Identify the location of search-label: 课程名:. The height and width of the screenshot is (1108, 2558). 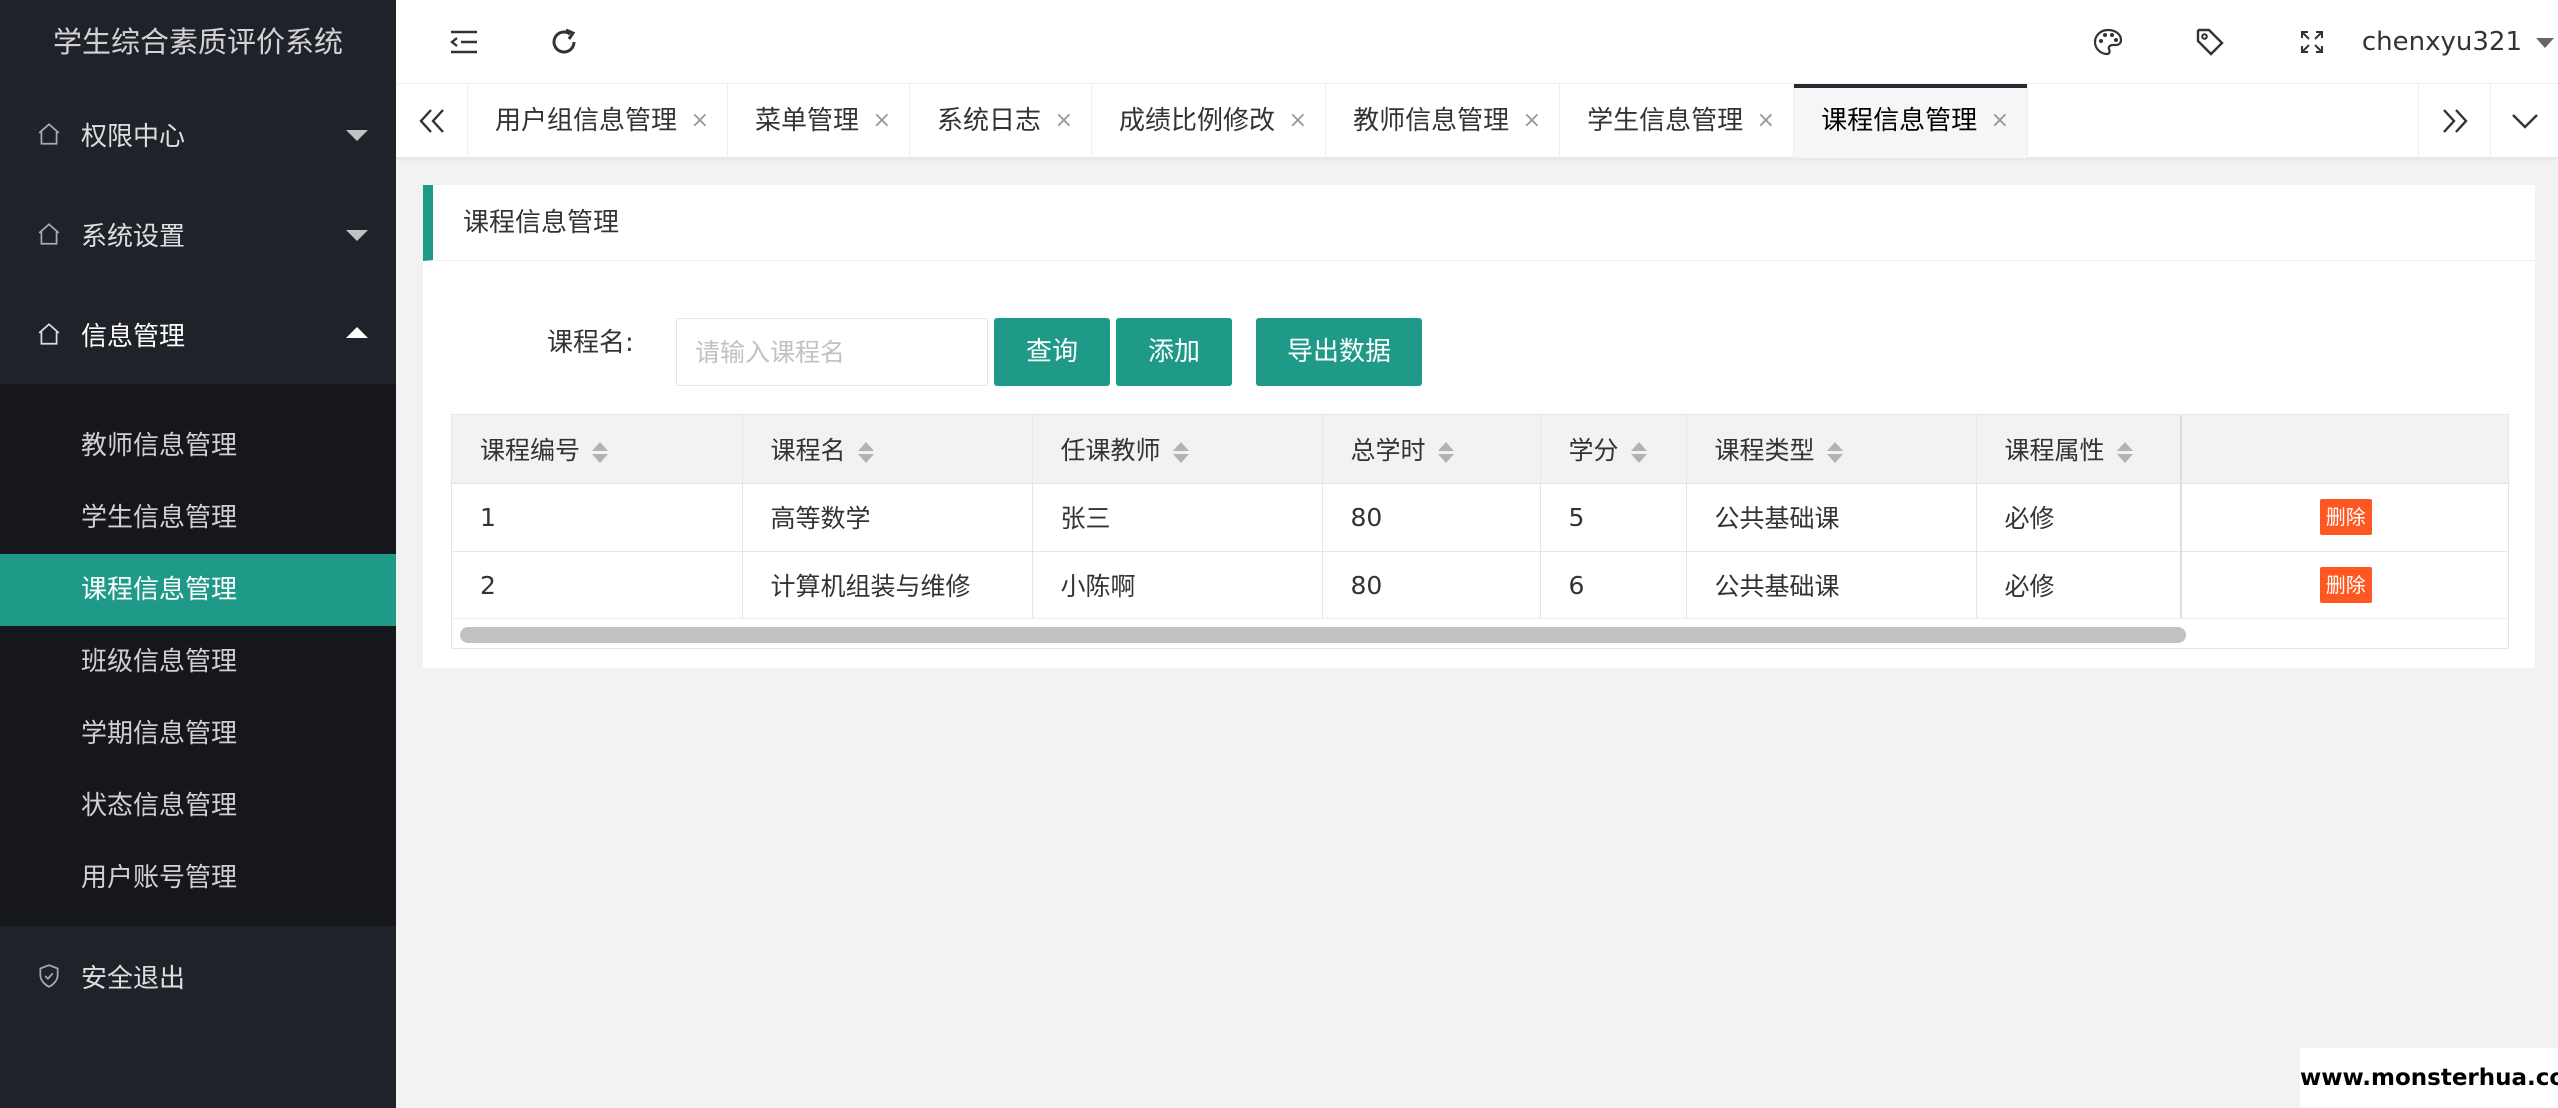
(590, 343).